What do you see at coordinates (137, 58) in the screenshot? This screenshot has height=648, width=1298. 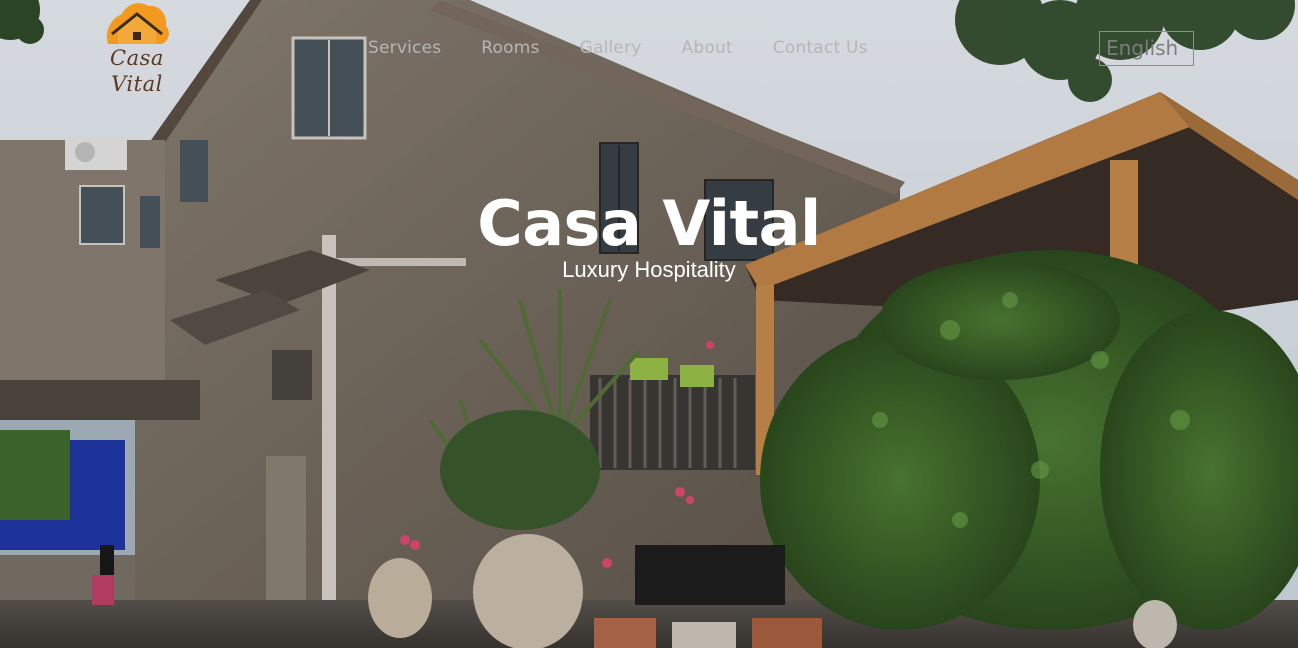 I see `logo-text-casa: Casa` at bounding box center [137, 58].